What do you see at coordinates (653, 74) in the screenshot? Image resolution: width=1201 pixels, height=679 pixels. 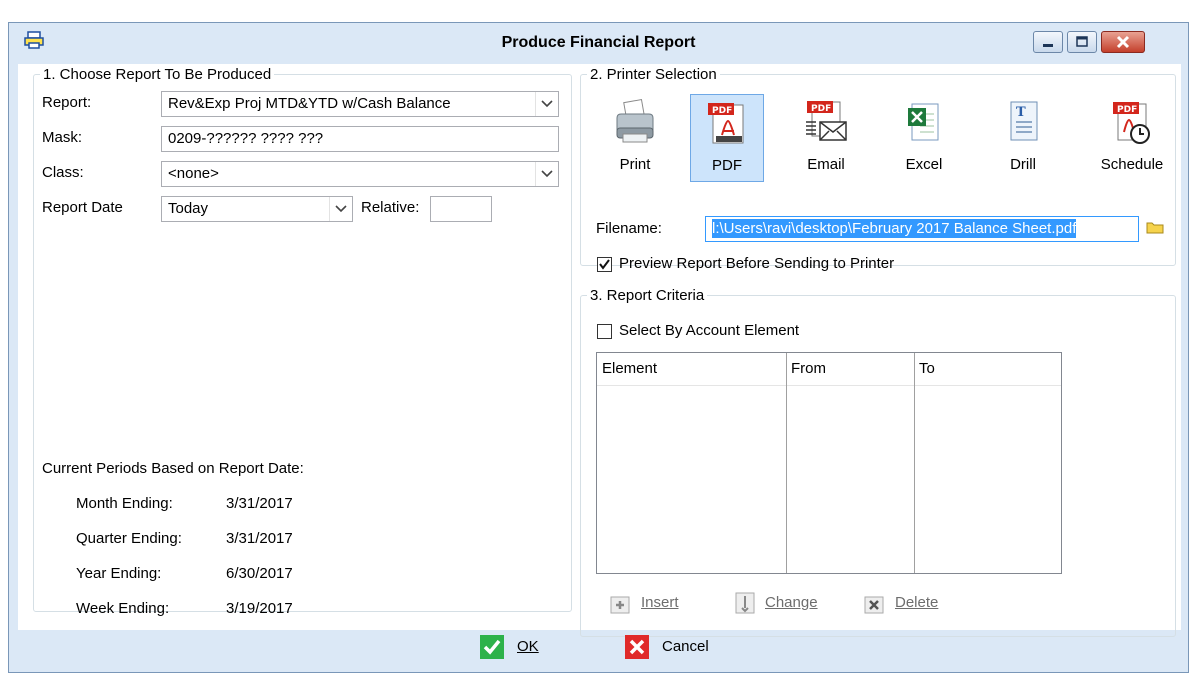 I see `printer-selection-legend: 2. Printer Selection` at bounding box center [653, 74].